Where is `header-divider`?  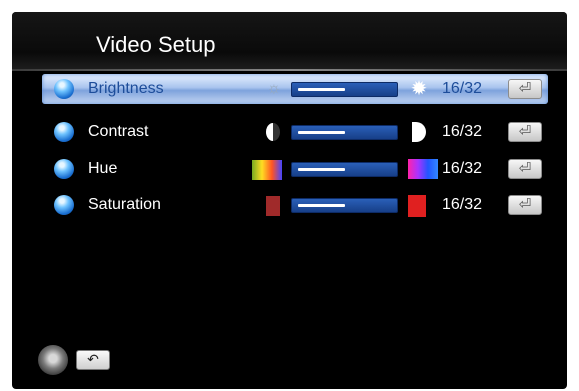 header-divider is located at coordinates (289, 70).